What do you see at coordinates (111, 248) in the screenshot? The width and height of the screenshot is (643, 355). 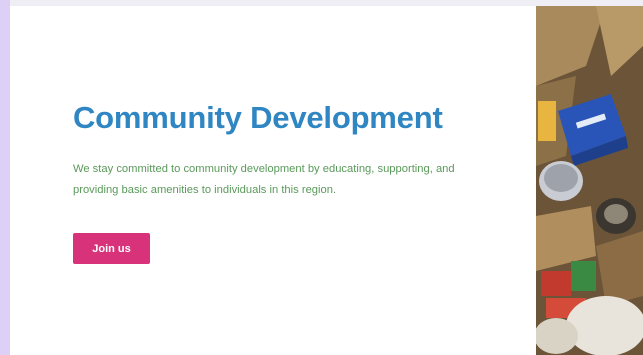 I see `join-us-button: Join us` at bounding box center [111, 248].